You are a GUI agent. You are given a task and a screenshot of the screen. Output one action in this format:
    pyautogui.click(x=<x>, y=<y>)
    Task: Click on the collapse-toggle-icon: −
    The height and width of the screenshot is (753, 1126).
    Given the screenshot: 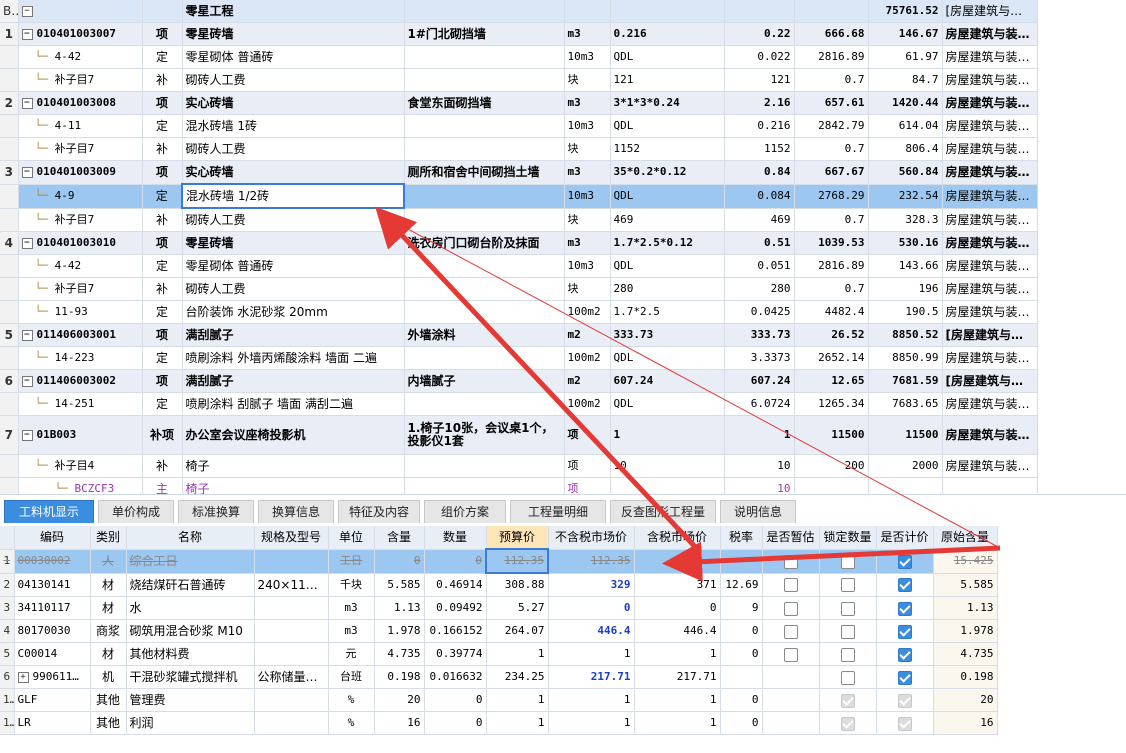 What is the action you would take?
    pyautogui.click(x=27, y=103)
    